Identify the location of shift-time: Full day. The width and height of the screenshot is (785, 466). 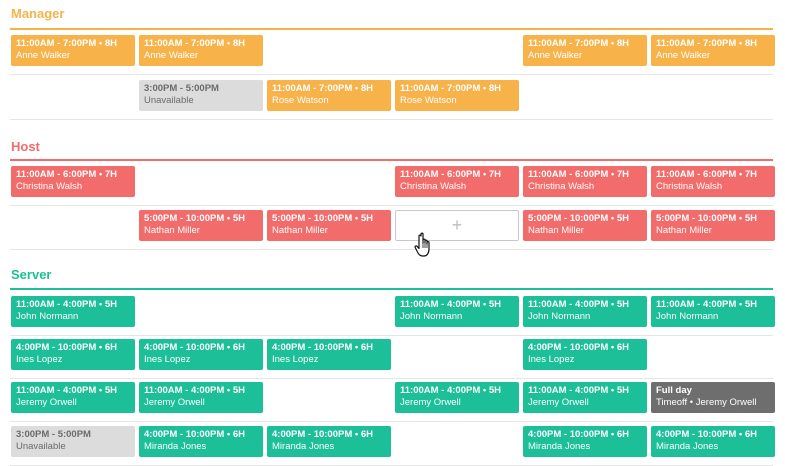
(674, 390).